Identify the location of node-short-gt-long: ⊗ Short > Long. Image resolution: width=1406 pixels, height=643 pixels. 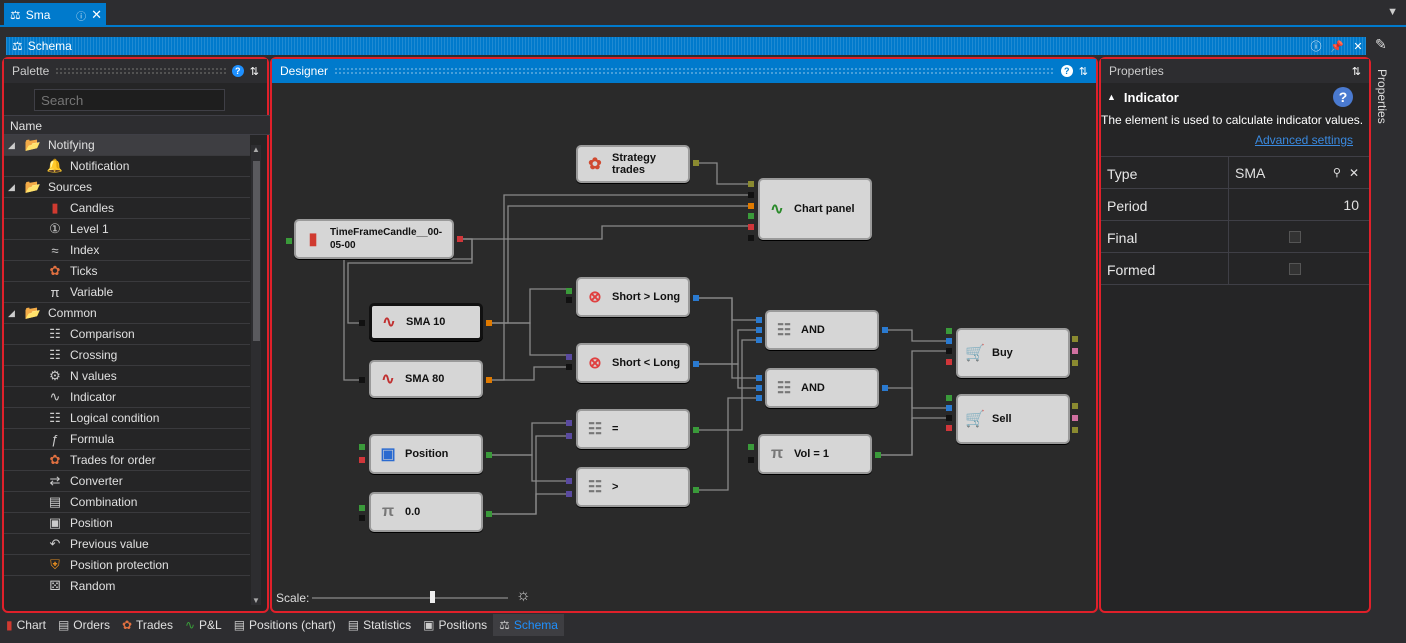
(633, 297).